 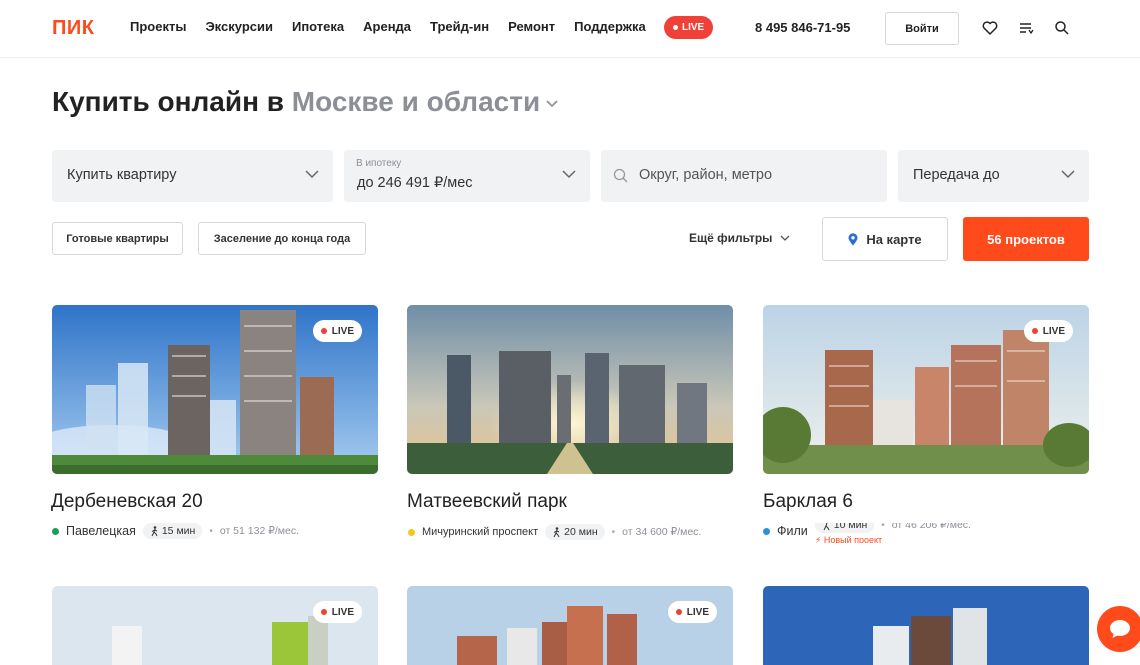 I want to click on location-search-field: Округ, район, метро, so click(x=744, y=176).